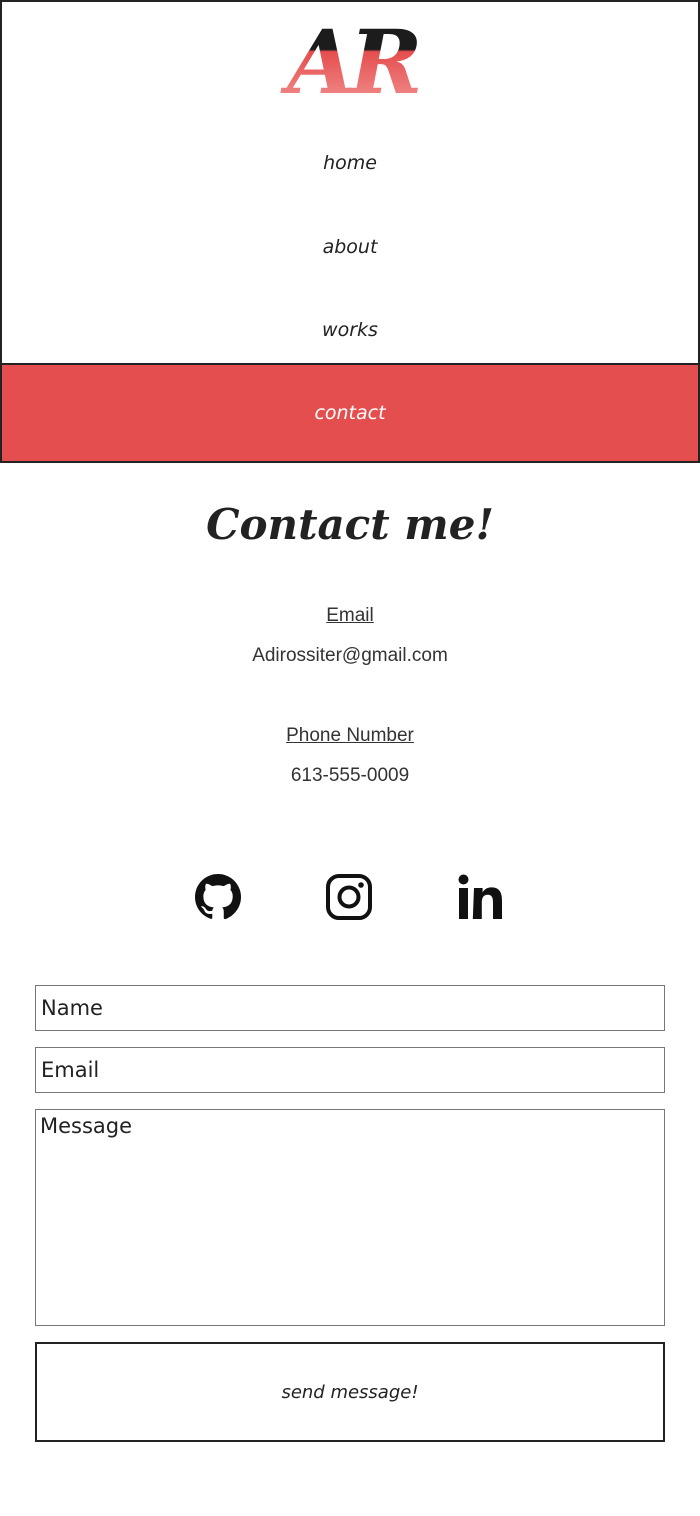 The image size is (700, 1516). What do you see at coordinates (218, 897) in the screenshot?
I see `github-icon` at bounding box center [218, 897].